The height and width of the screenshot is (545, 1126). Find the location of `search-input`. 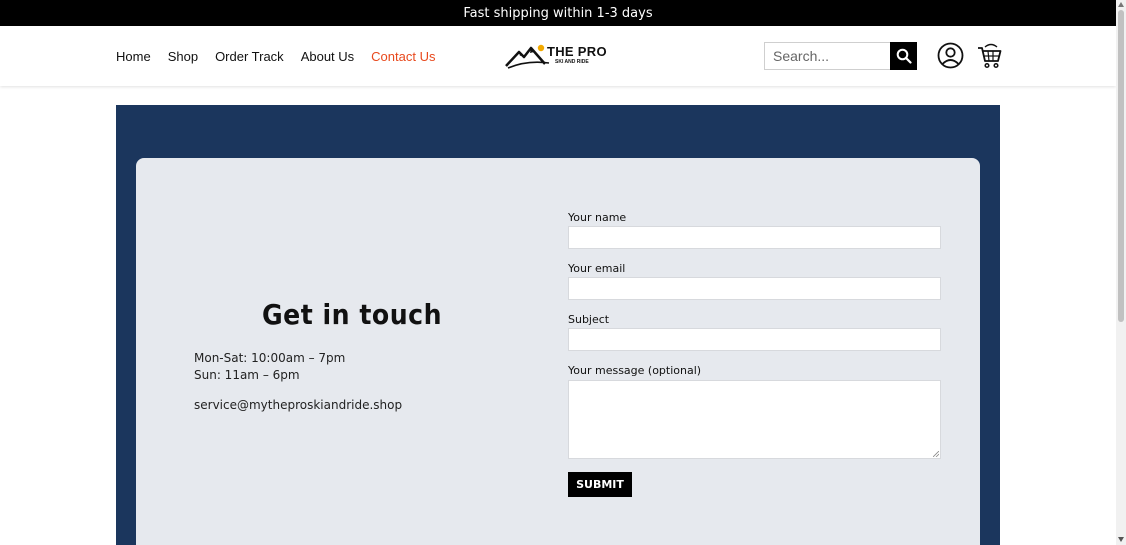

search-input is located at coordinates (827, 56).